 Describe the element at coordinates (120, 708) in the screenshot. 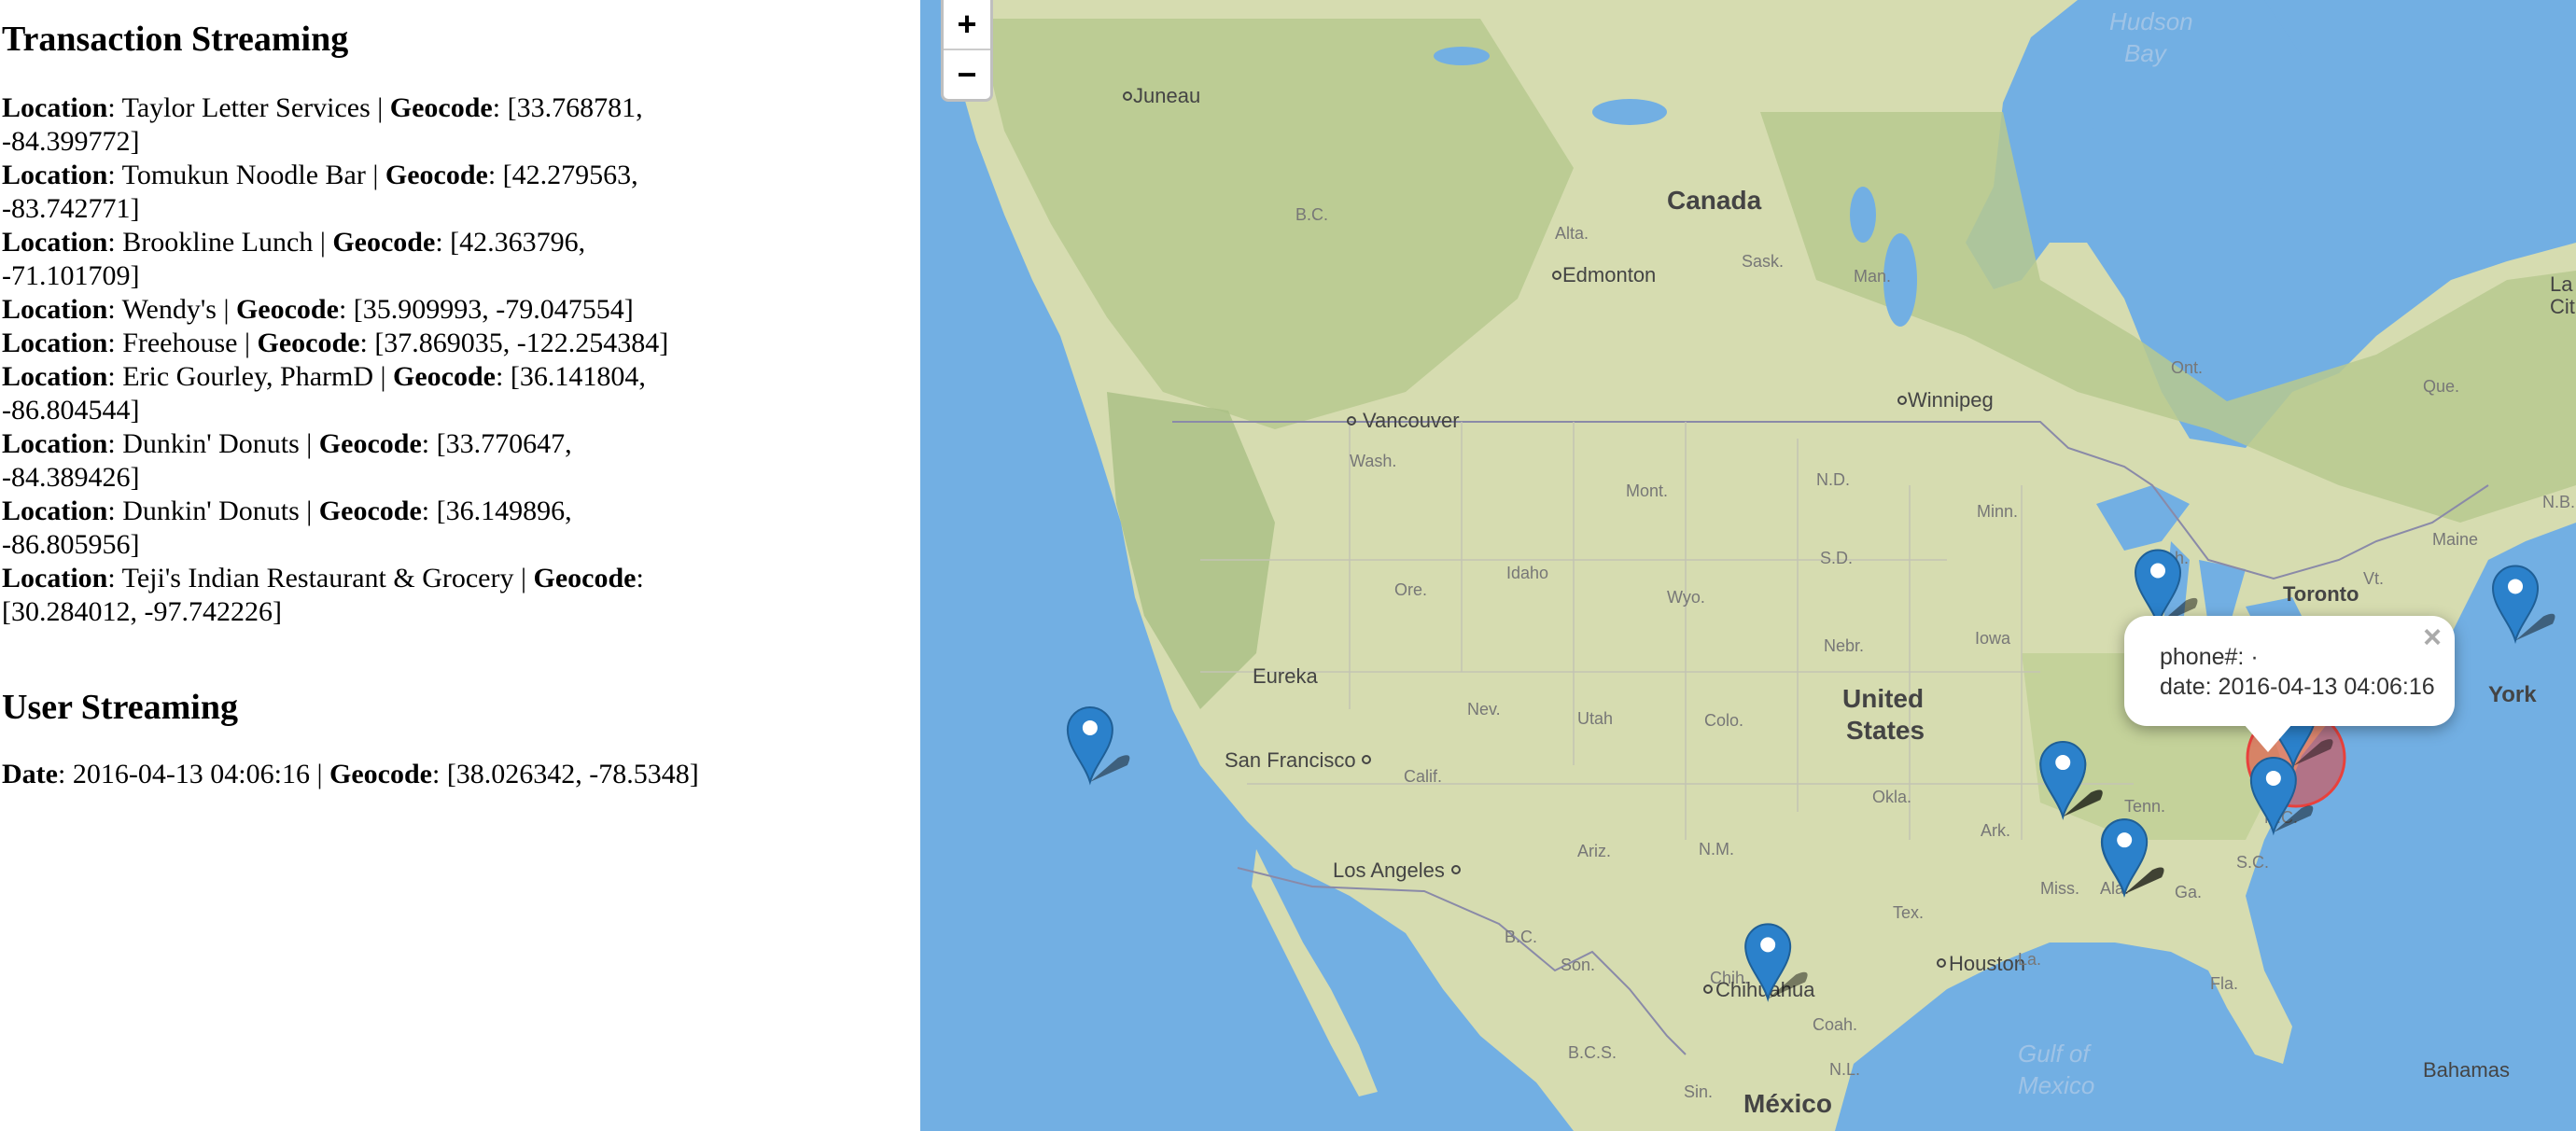

I see `user-streaming-heading: User Streaming` at that location.